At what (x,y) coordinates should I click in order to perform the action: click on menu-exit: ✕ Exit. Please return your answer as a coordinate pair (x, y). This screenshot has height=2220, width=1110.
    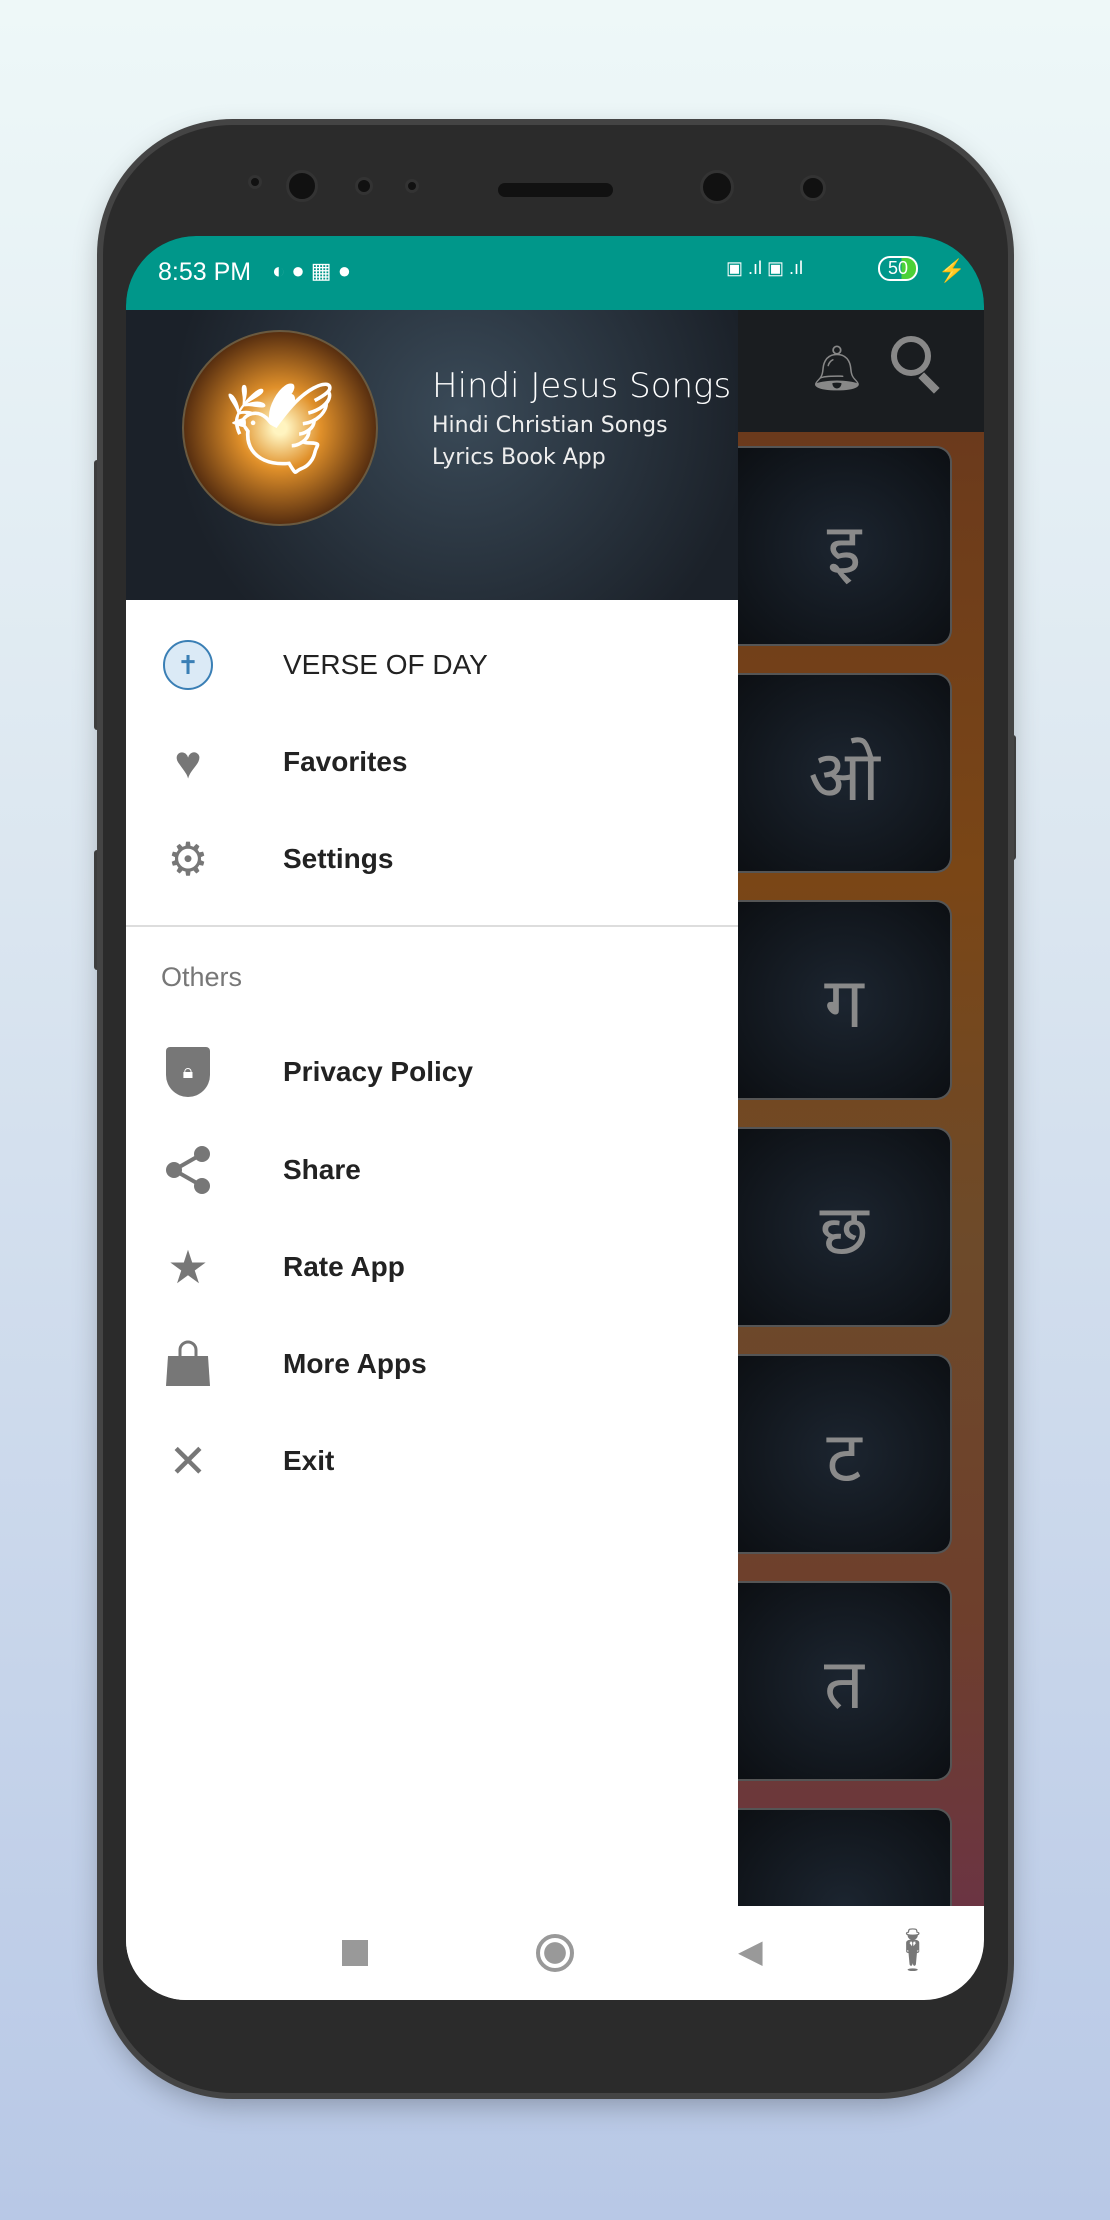
    Looking at the image, I should click on (432, 1461).